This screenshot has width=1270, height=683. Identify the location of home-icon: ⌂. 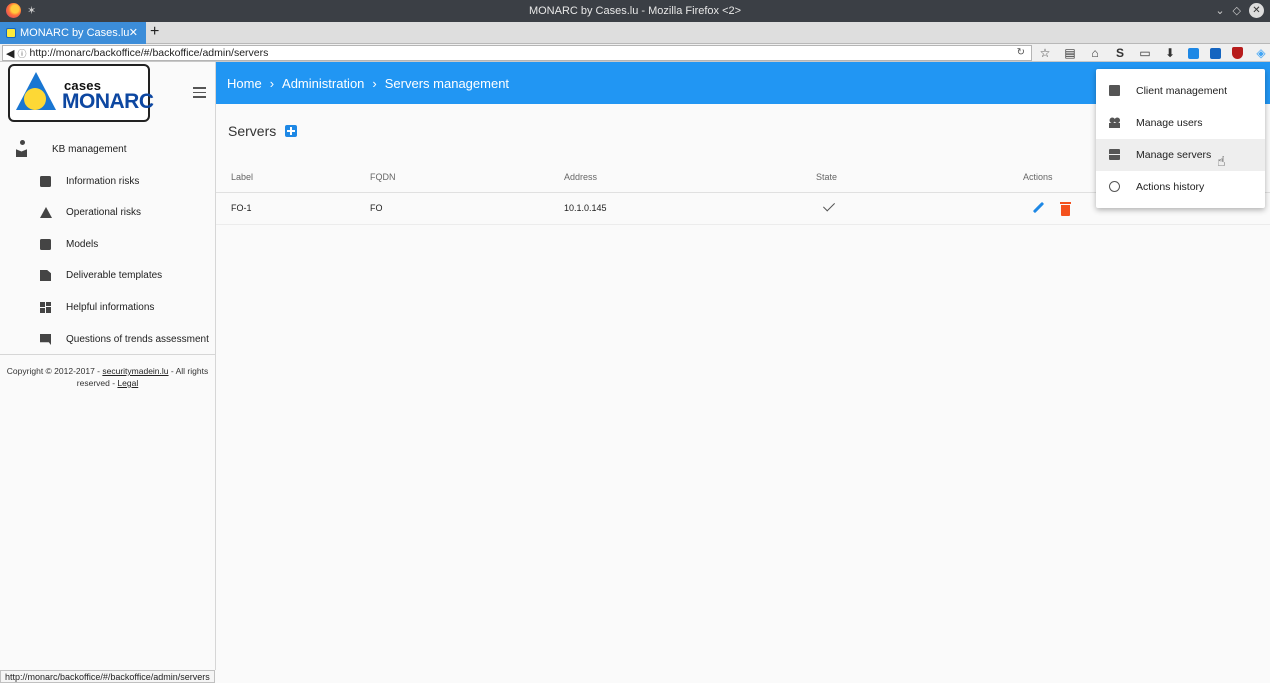
(1095, 53).